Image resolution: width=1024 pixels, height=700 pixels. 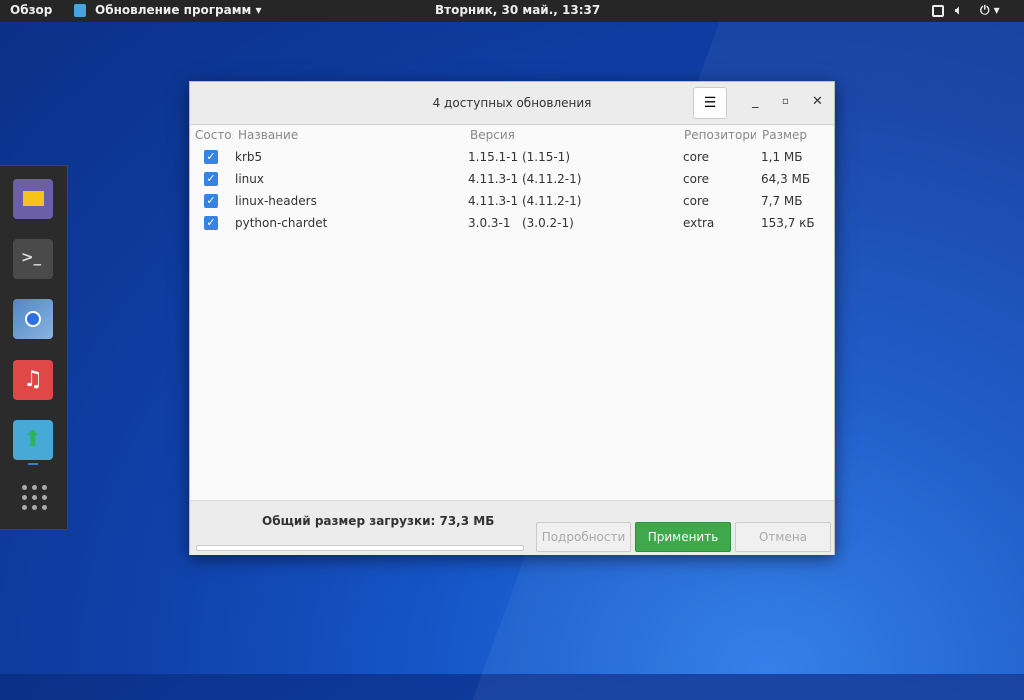 I want to click on package-repo: extra, so click(x=699, y=223).